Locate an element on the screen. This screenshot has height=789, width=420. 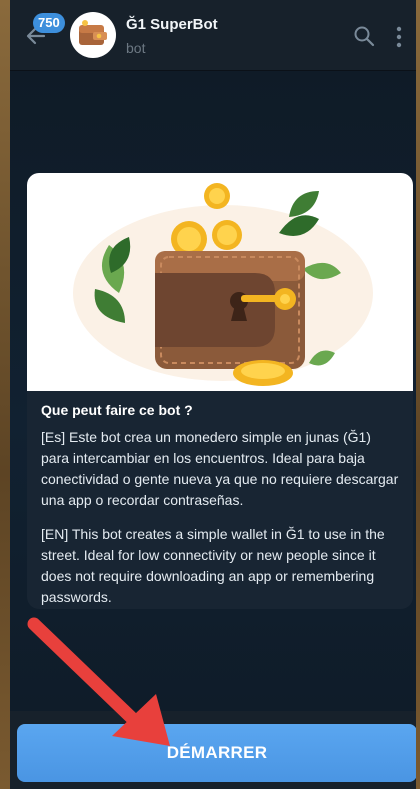
start-button: DÉMARRER is located at coordinates (216, 753).